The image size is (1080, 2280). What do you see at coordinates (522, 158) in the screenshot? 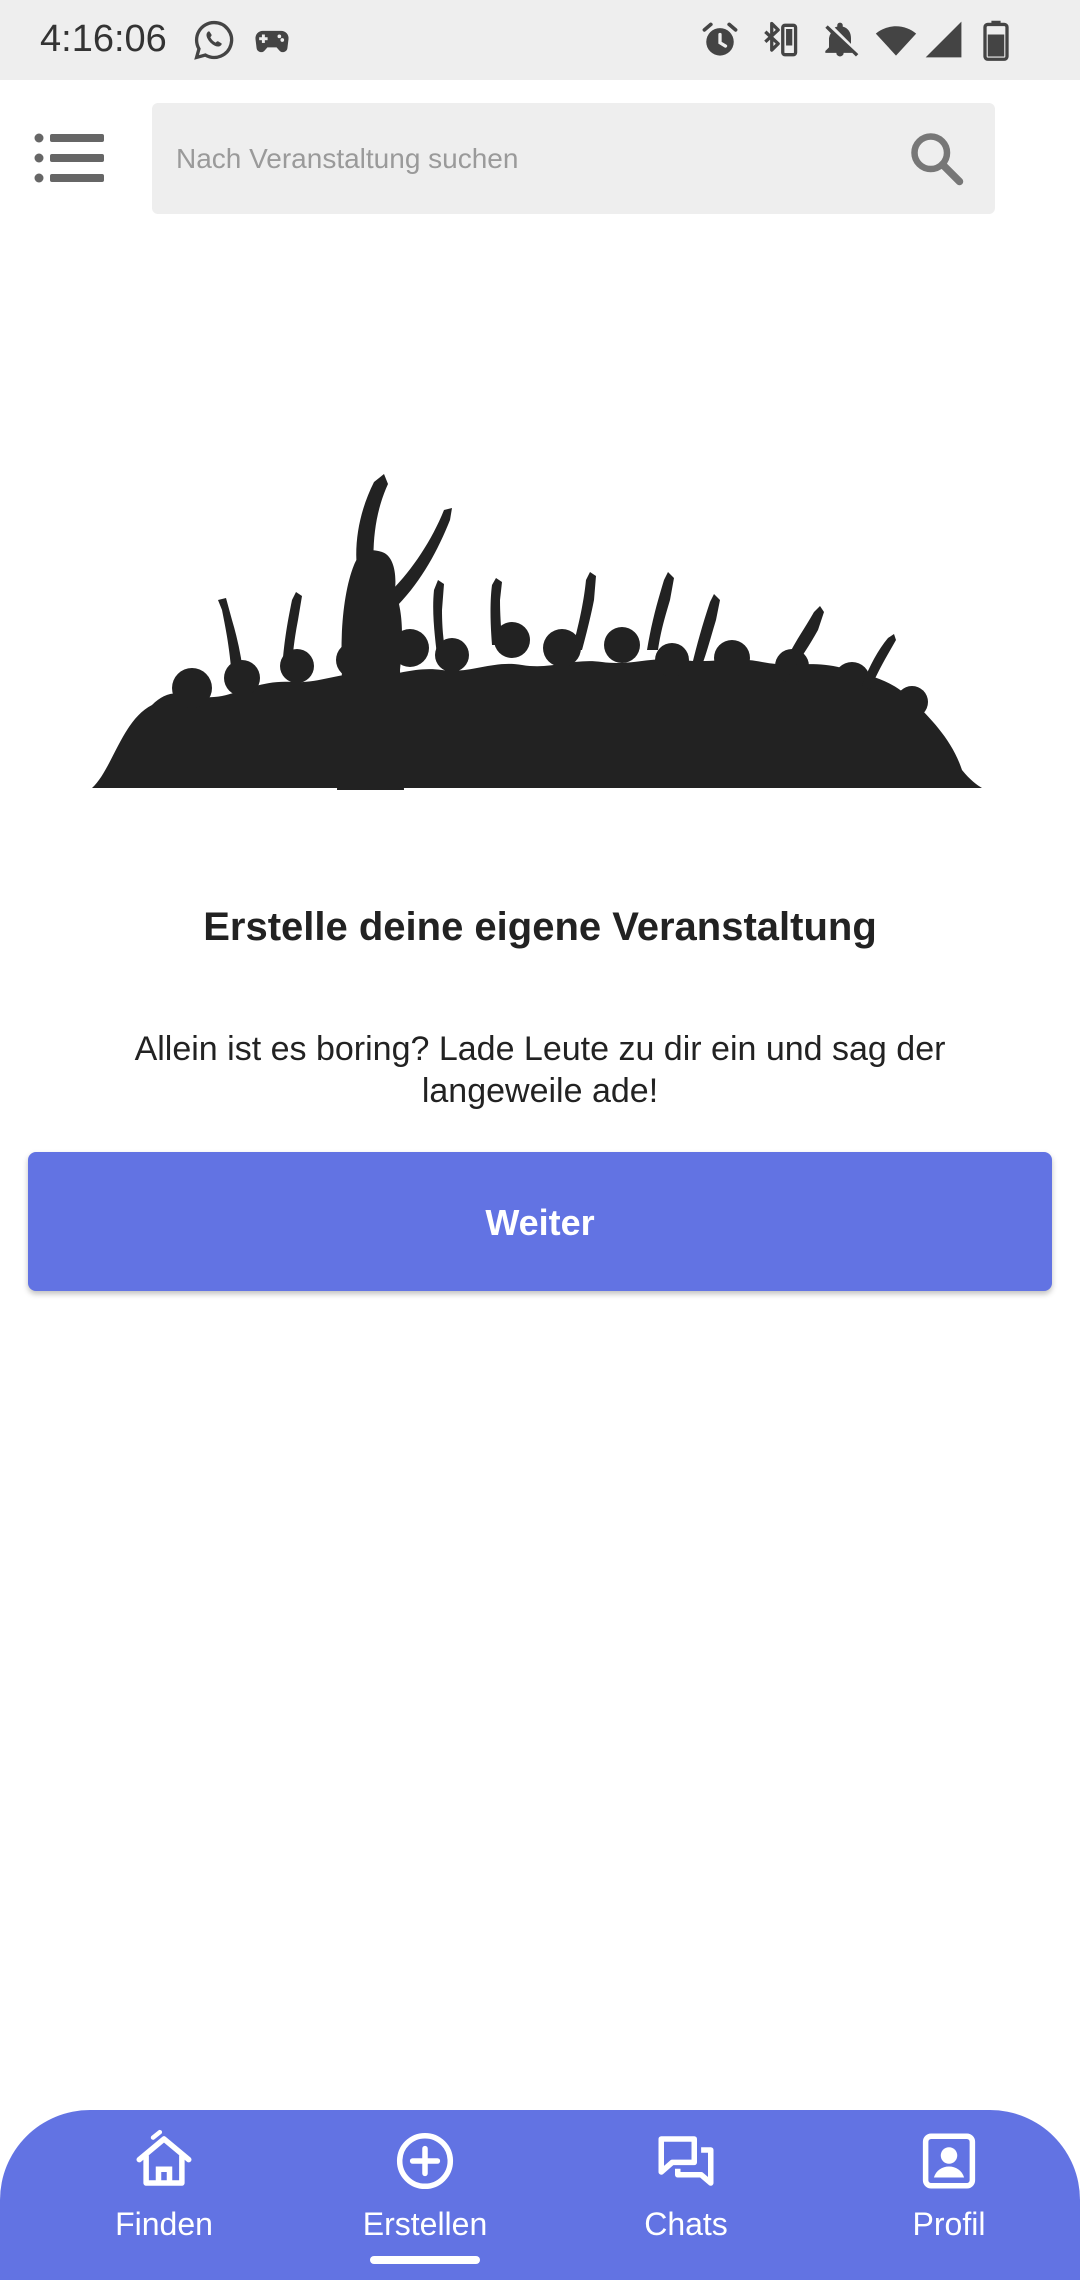
I see `search-input` at bounding box center [522, 158].